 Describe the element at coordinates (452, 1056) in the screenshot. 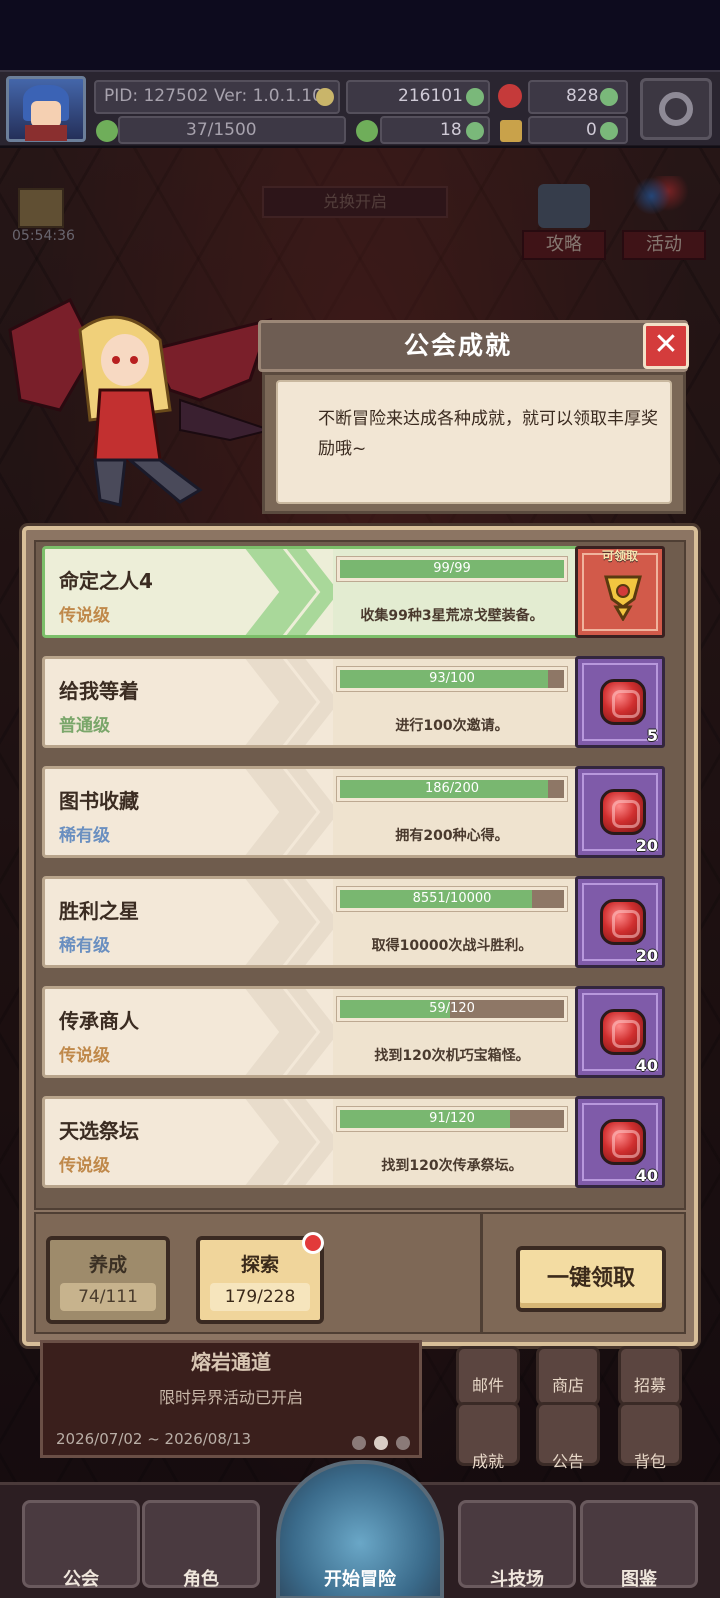

I see `achievement-desc: 找到120次机巧宝箱怪。` at that location.